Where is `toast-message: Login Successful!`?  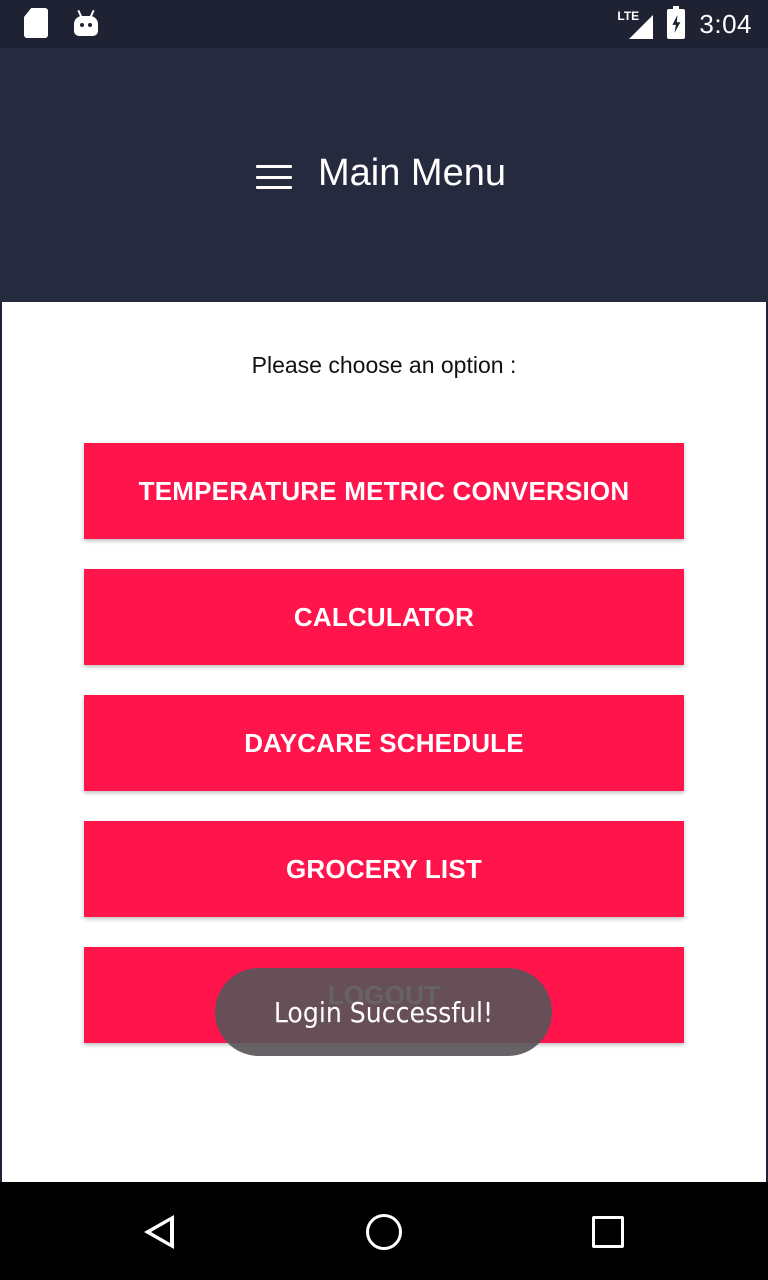 toast-message: Login Successful! is located at coordinates (383, 1012).